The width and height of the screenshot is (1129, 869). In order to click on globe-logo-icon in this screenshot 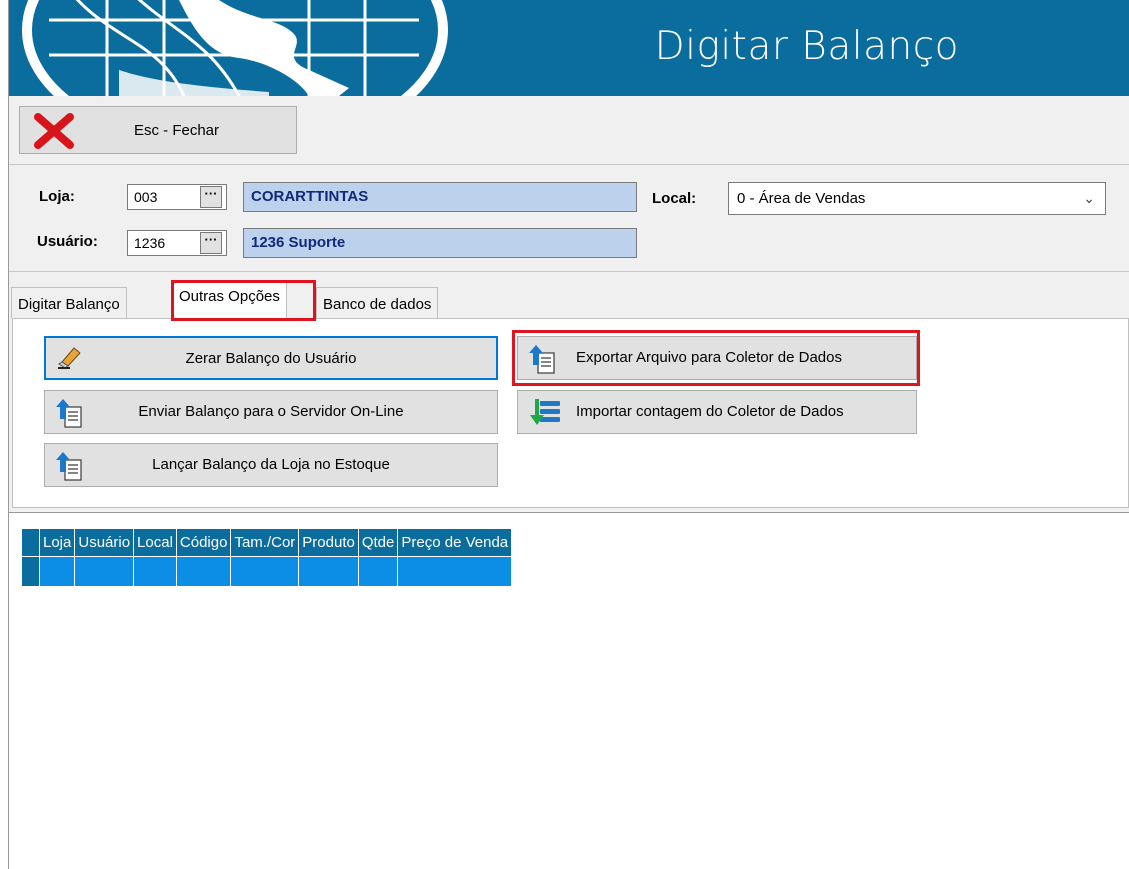, I will do `click(235, 48)`.